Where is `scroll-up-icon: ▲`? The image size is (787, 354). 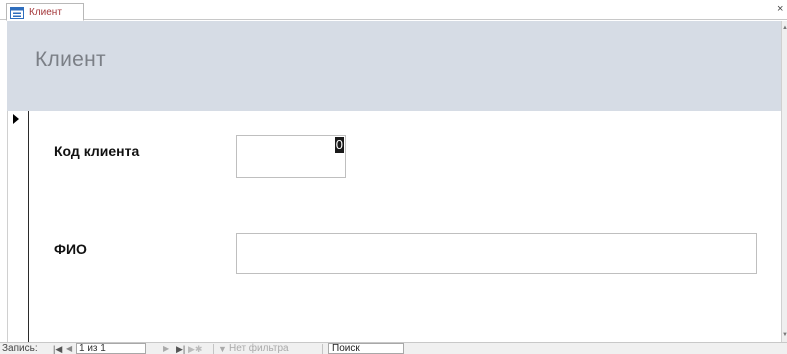 scroll-up-icon: ▲ is located at coordinates (784, 28).